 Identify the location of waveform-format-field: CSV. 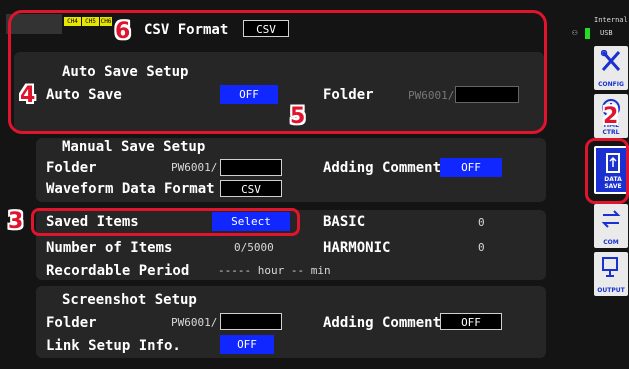
(251, 188).